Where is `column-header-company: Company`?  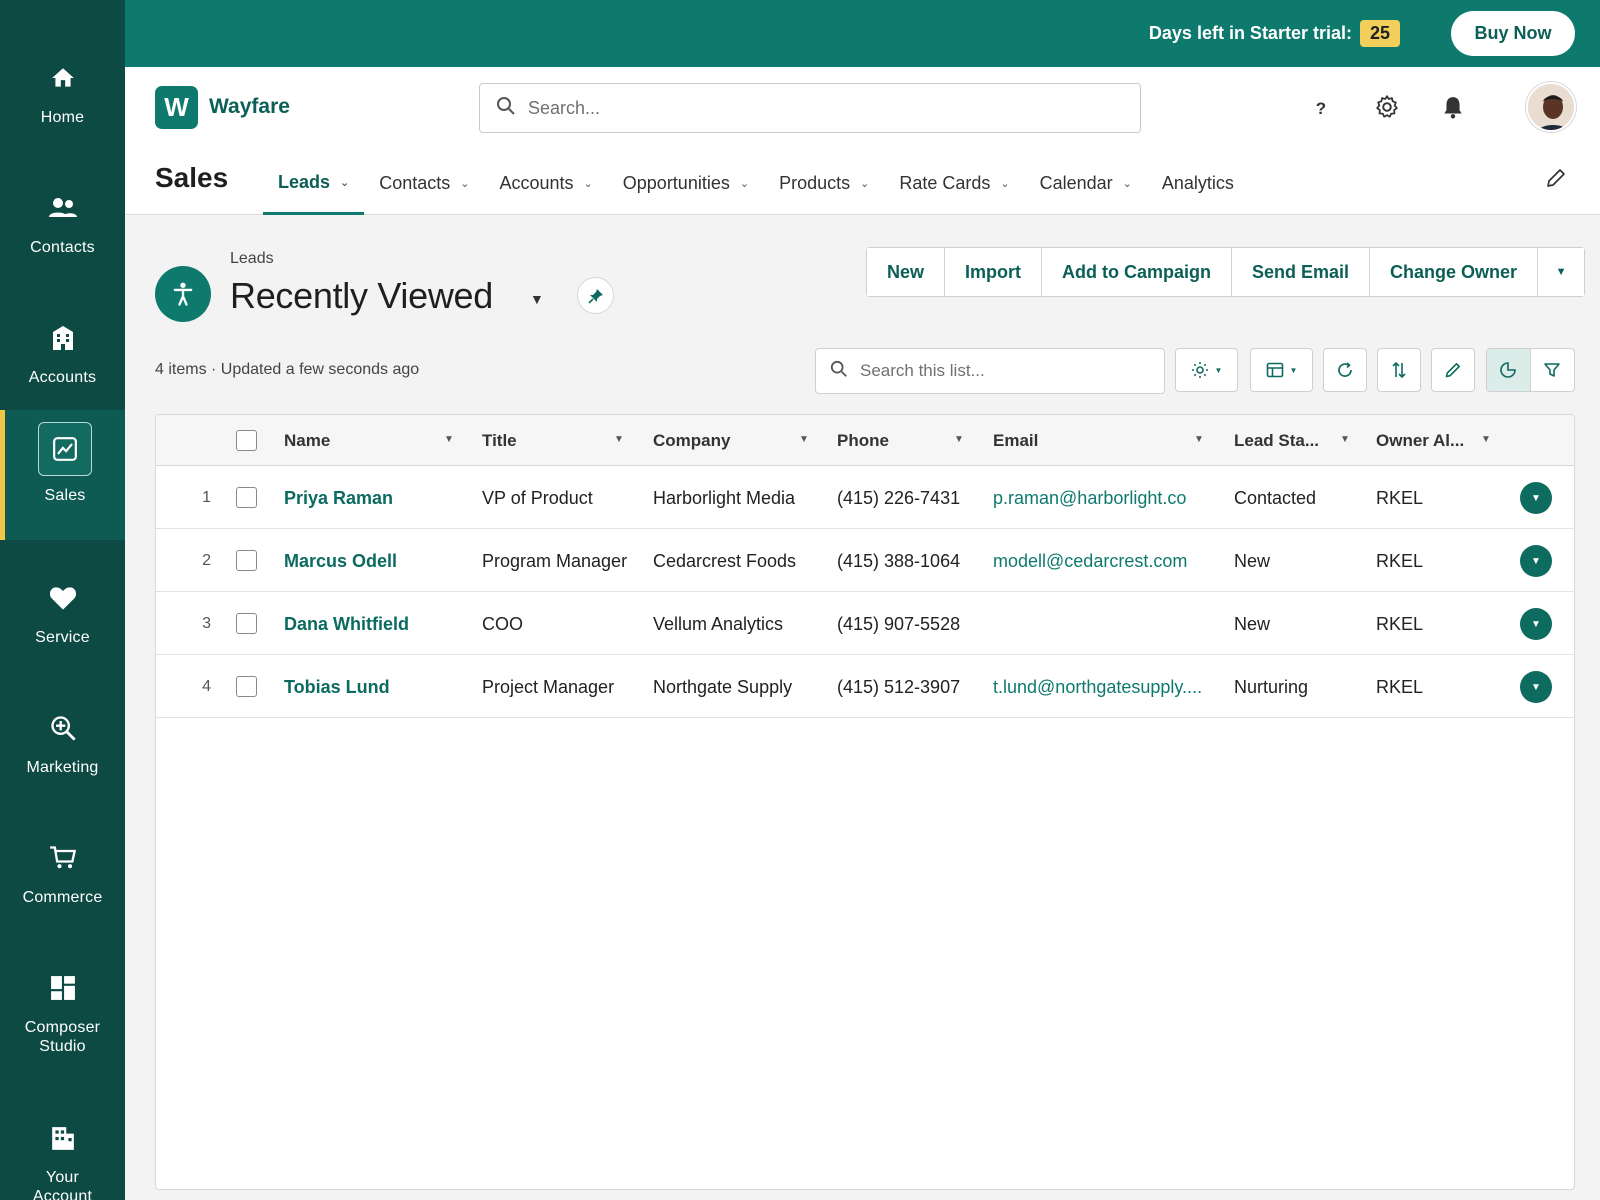
column-header-company: Company is located at coordinates (691, 440).